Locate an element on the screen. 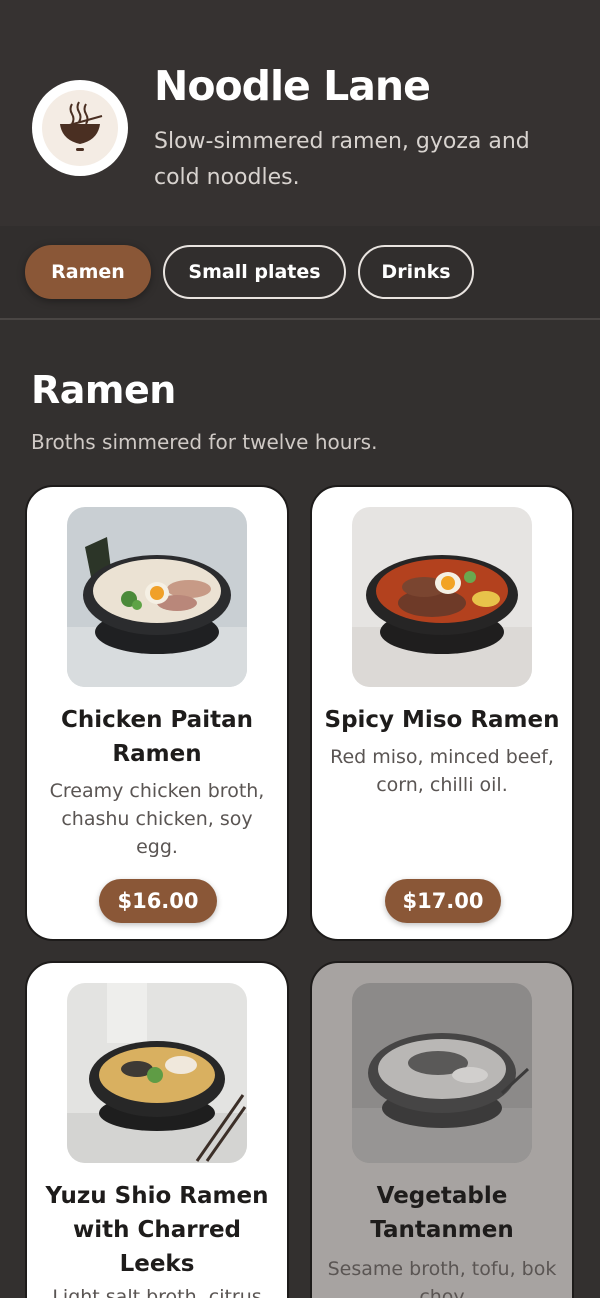  tab-small-plates: Small plates is located at coordinates (254, 272).